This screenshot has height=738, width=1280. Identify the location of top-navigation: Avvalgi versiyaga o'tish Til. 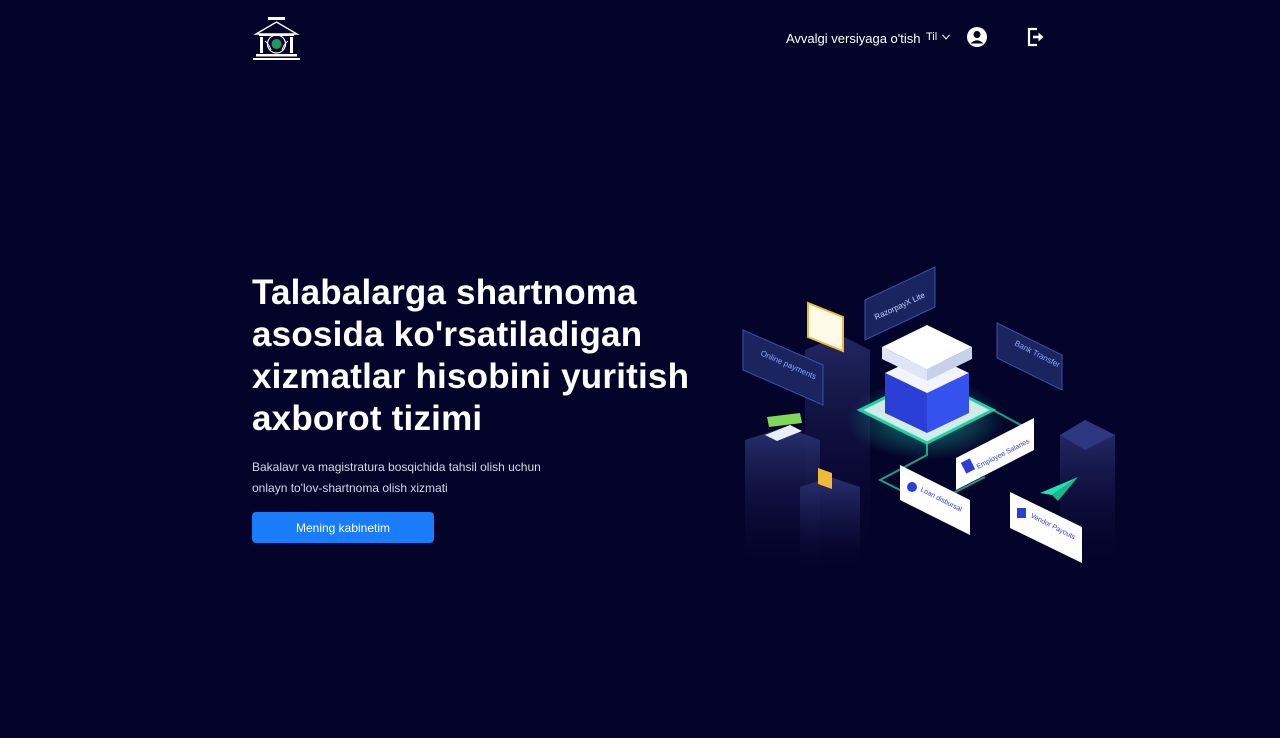
(640, 38).